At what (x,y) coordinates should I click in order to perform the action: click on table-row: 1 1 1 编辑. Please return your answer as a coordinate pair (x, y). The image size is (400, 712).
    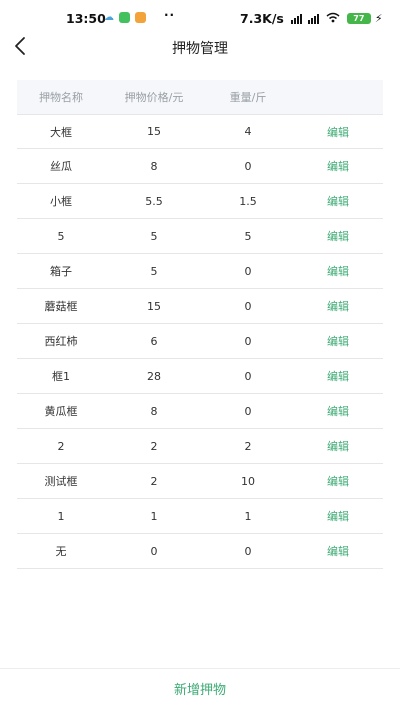
    Looking at the image, I should click on (200, 516).